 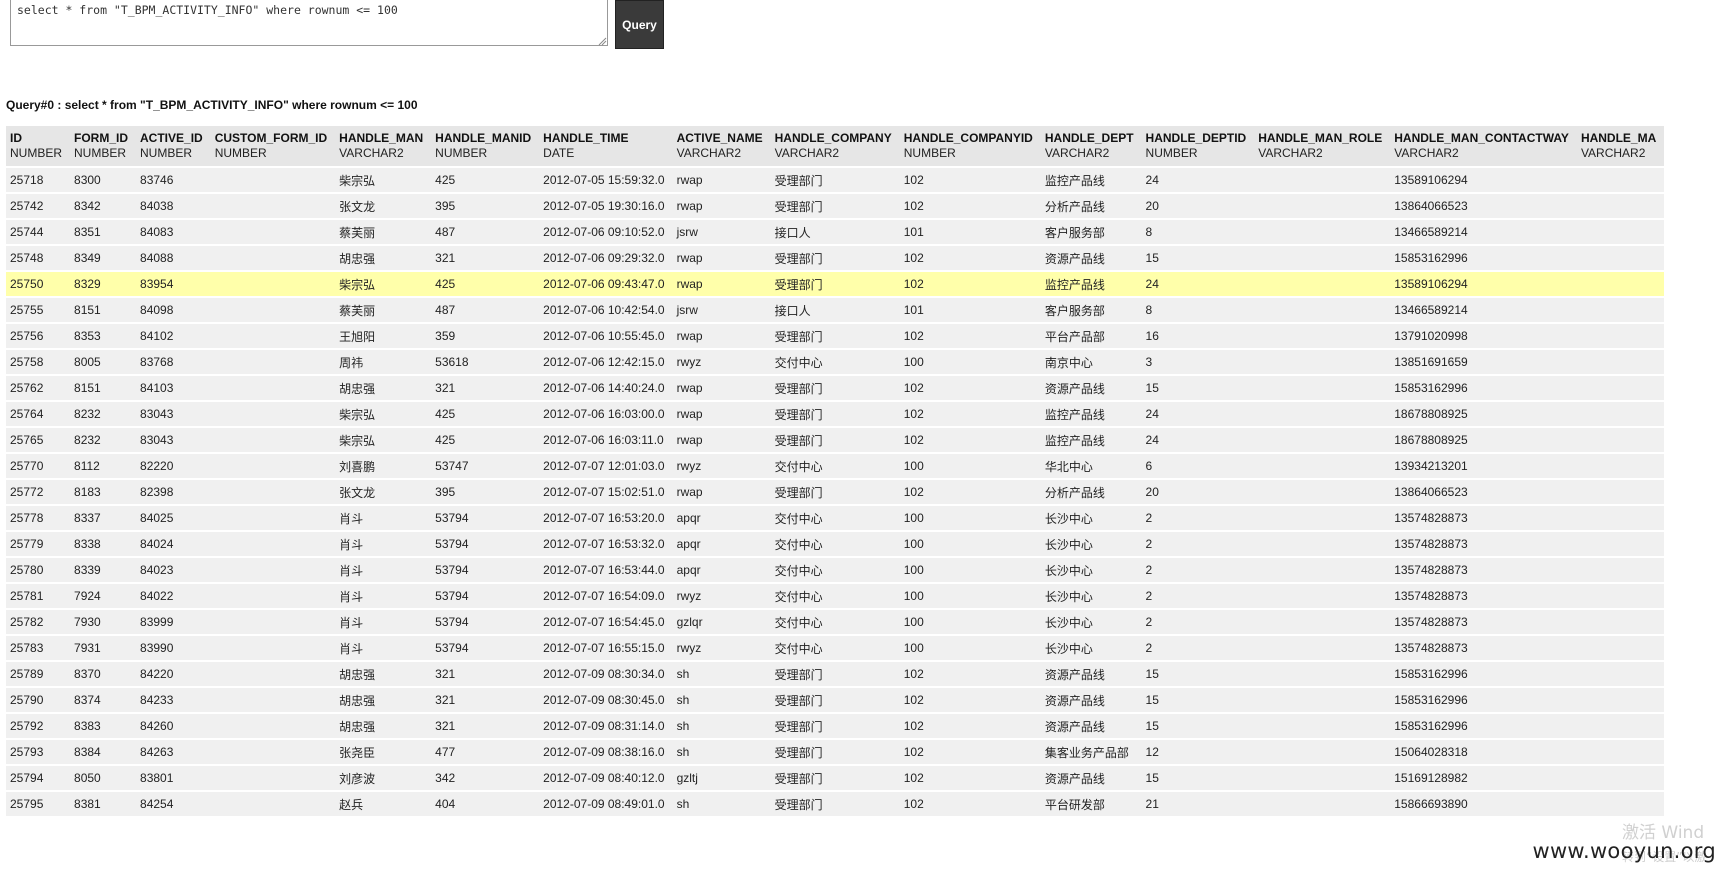 I want to click on table-cell: 102, so click(x=970, y=336).